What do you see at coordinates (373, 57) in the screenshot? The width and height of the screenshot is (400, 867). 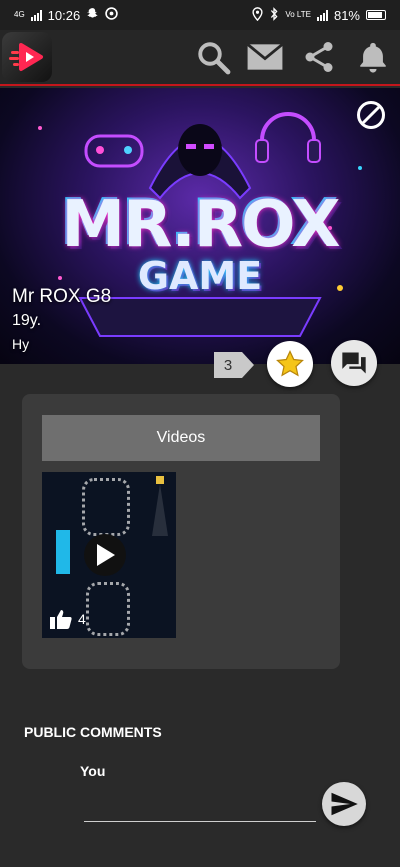 I see `bell-icon` at bounding box center [373, 57].